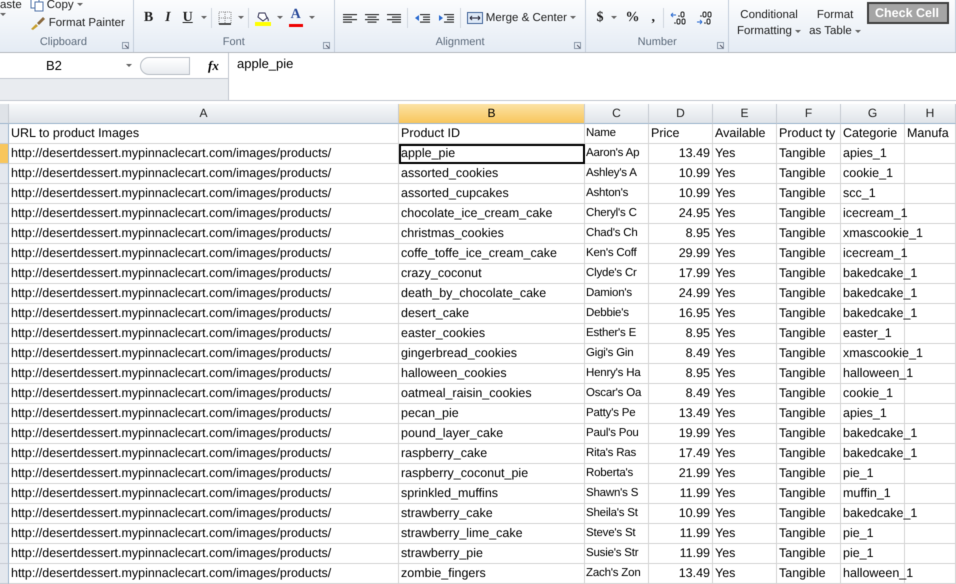  What do you see at coordinates (694, 433) in the screenshot?
I see `table-cell: 19.99` at bounding box center [694, 433].